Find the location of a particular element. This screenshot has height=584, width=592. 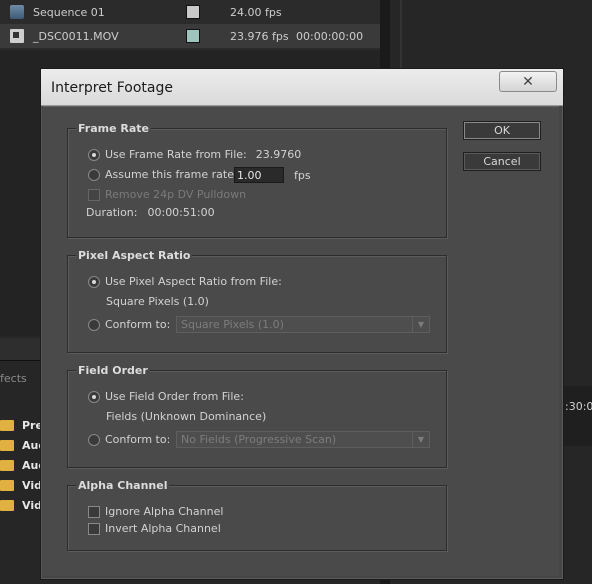

close-button: ✕ is located at coordinates (528, 81).